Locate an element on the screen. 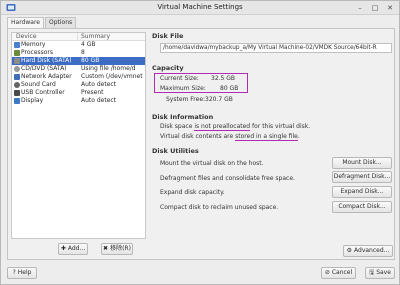 The width and height of the screenshot is (400, 285). mount-description: Mount the virtual disk on the host. is located at coordinates (212, 163).